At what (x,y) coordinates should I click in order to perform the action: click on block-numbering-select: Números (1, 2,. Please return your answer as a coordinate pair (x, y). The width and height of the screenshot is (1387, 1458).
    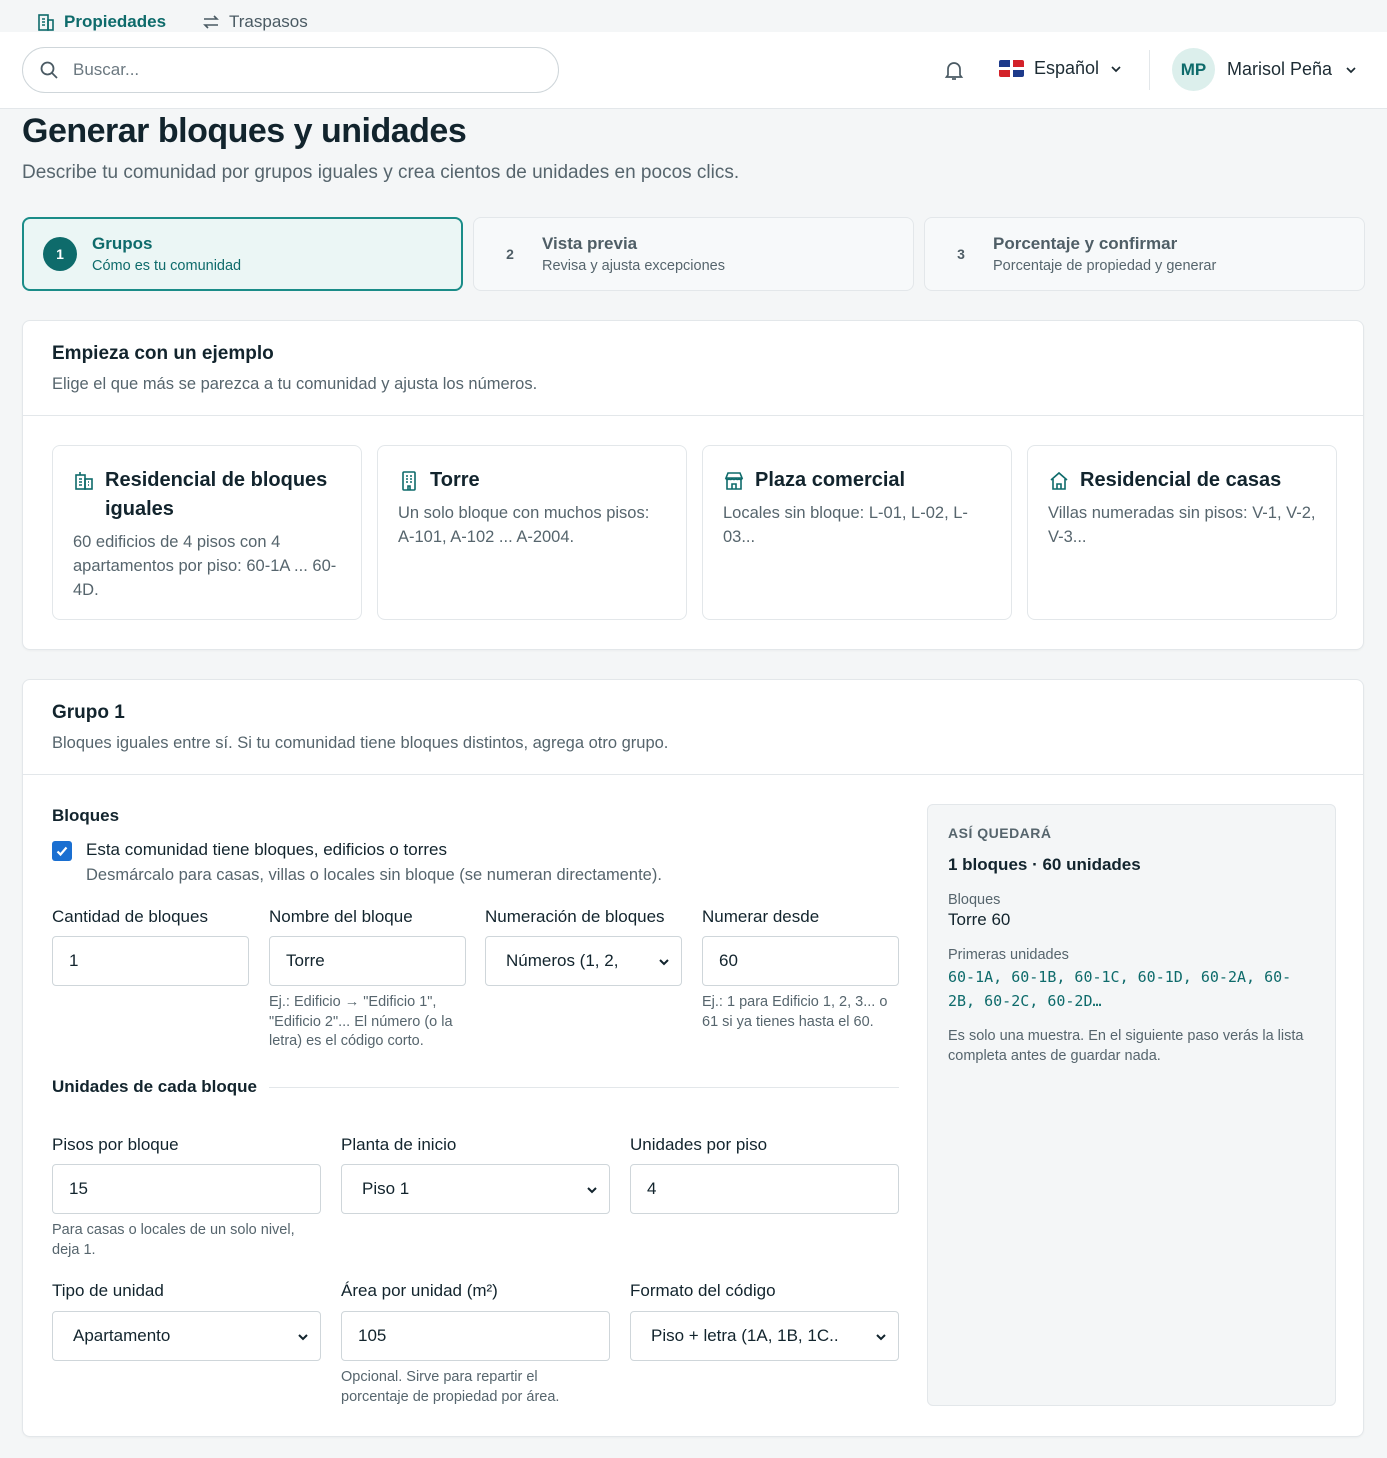
    Looking at the image, I should click on (583, 961).